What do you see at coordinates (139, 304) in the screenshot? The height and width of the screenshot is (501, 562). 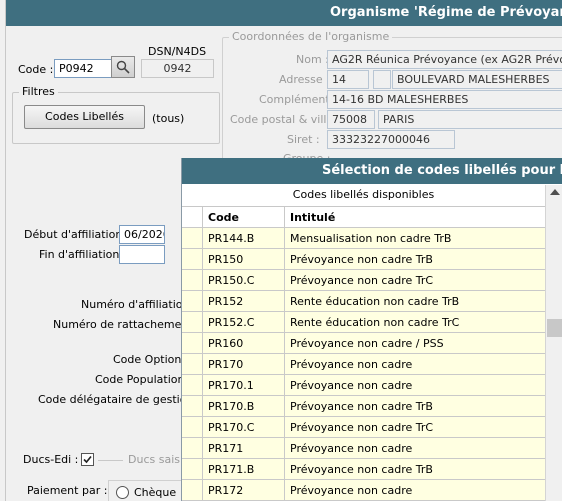 I see `numero-affiliation-label: Numéro d'affiliation :` at bounding box center [139, 304].